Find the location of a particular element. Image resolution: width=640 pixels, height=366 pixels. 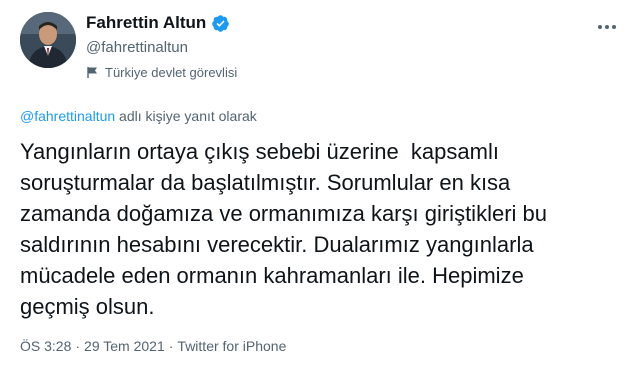

profile-photo-icon is located at coordinates (48, 40).